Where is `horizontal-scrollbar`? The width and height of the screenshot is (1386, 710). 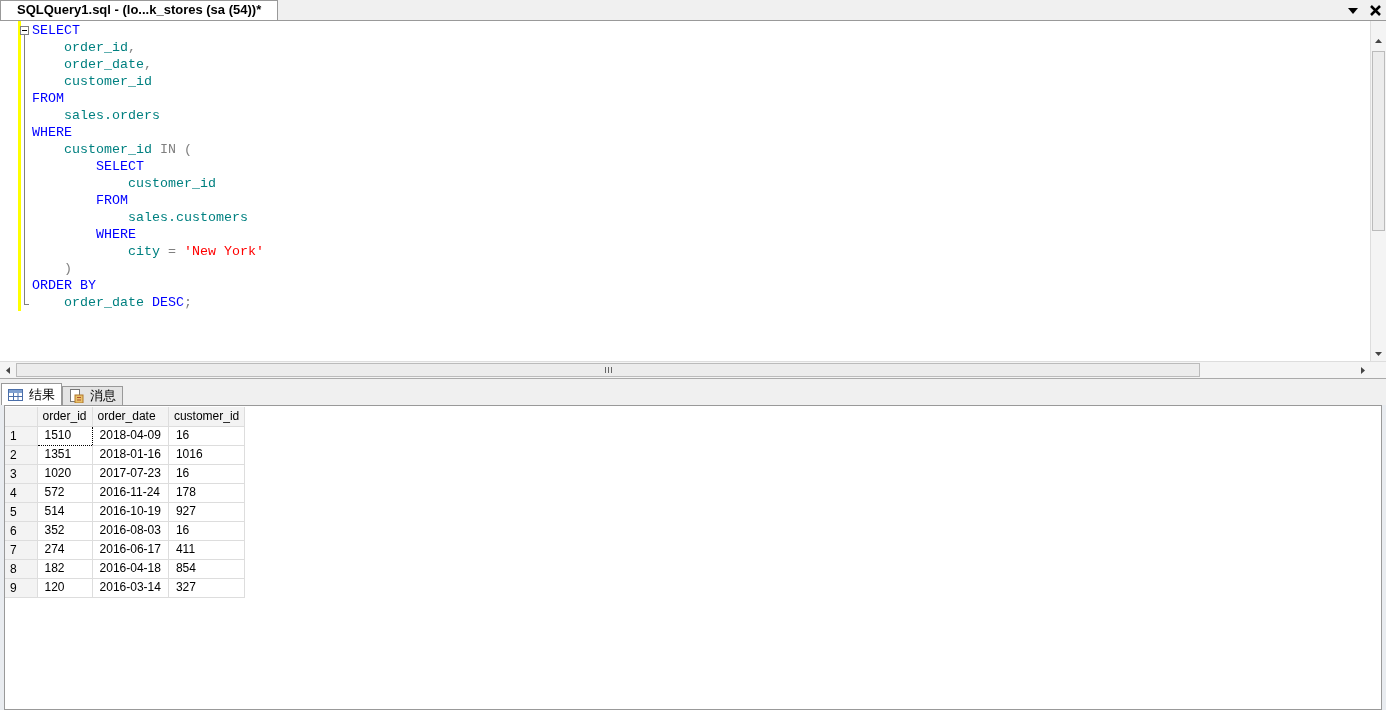
horizontal-scrollbar is located at coordinates (693, 369).